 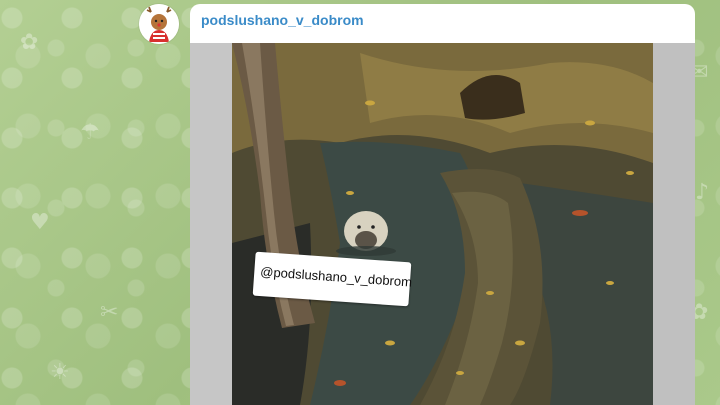 I want to click on watermark-text: @podslushano_v_dobrom, so click(x=336, y=277).